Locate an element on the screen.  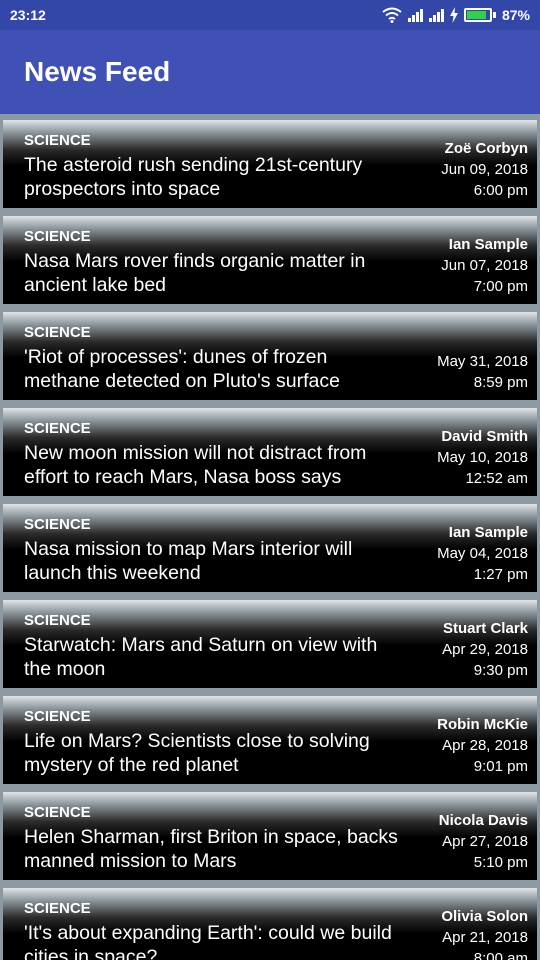
card-meta: David Smith May 10, 2018 12:52 am is located at coordinates (482, 457).